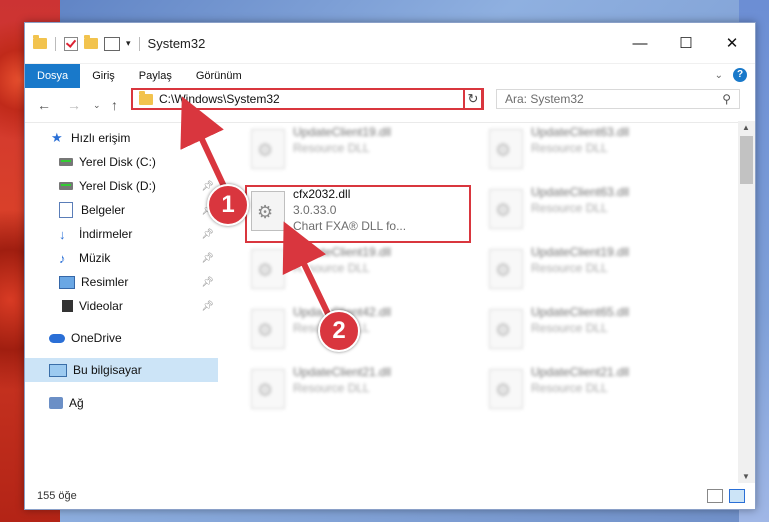  What do you see at coordinates (228, 205) in the screenshot?
I see `callout-step-1: 1` at bounding box center [228, 205].